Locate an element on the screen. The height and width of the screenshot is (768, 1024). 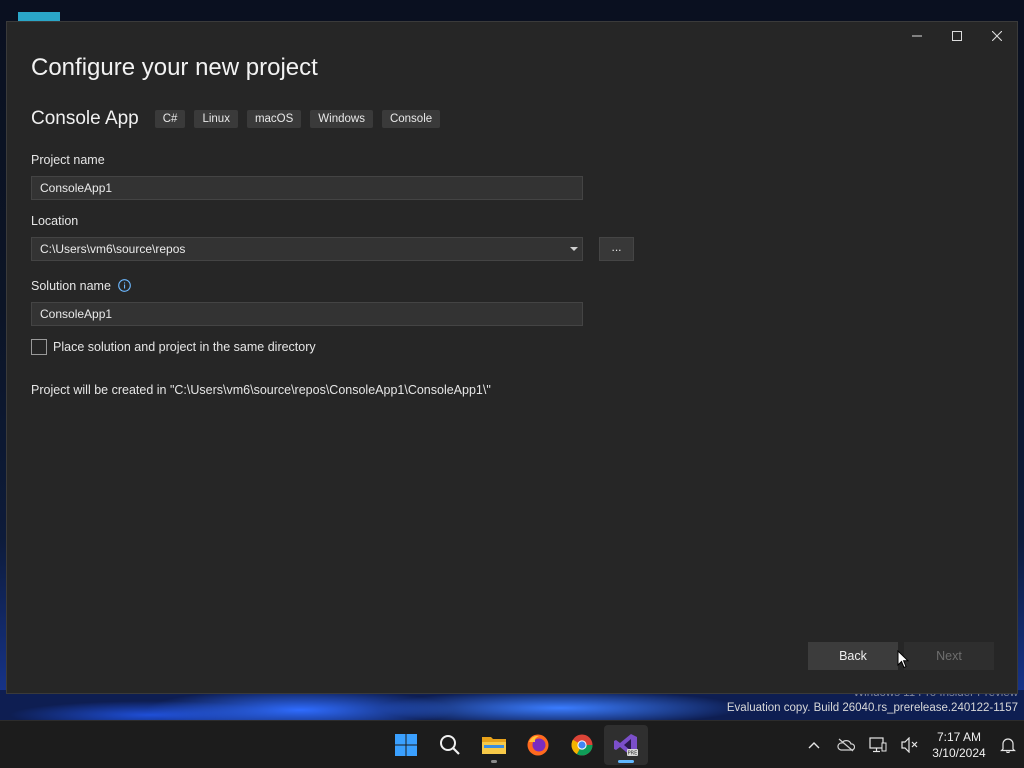
tag-linux: Linux is located at coordinates (216, 119).